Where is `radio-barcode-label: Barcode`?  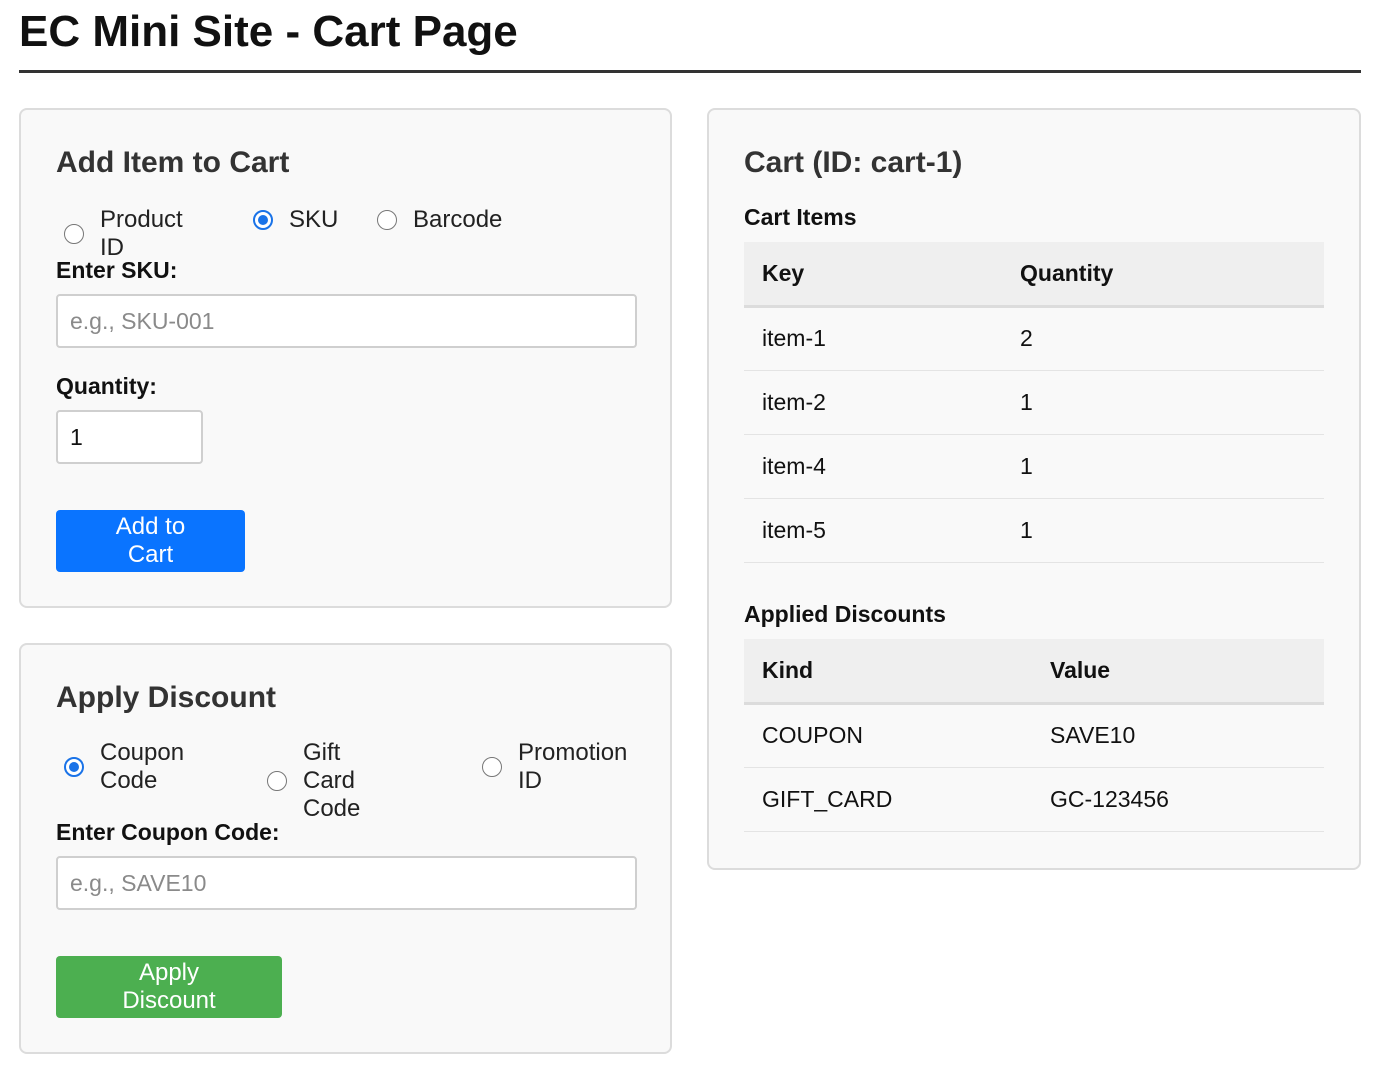
radio-barcode-label: Barcode is located at coordinates (458, 219).